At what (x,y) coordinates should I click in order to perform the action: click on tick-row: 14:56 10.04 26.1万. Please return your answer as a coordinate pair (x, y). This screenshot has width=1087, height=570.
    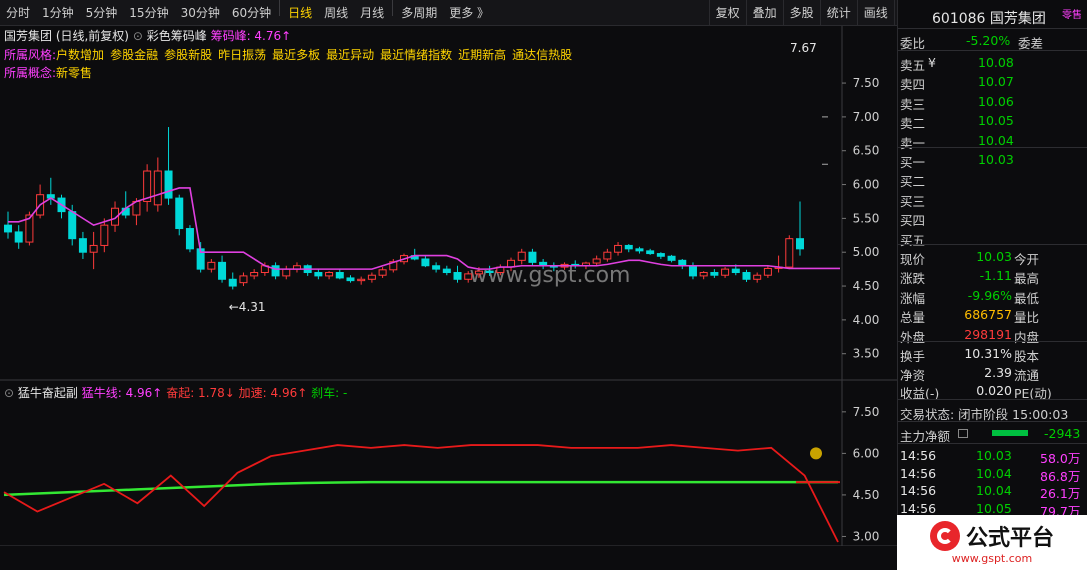
    Looking at the image, I should click on (992, 491).